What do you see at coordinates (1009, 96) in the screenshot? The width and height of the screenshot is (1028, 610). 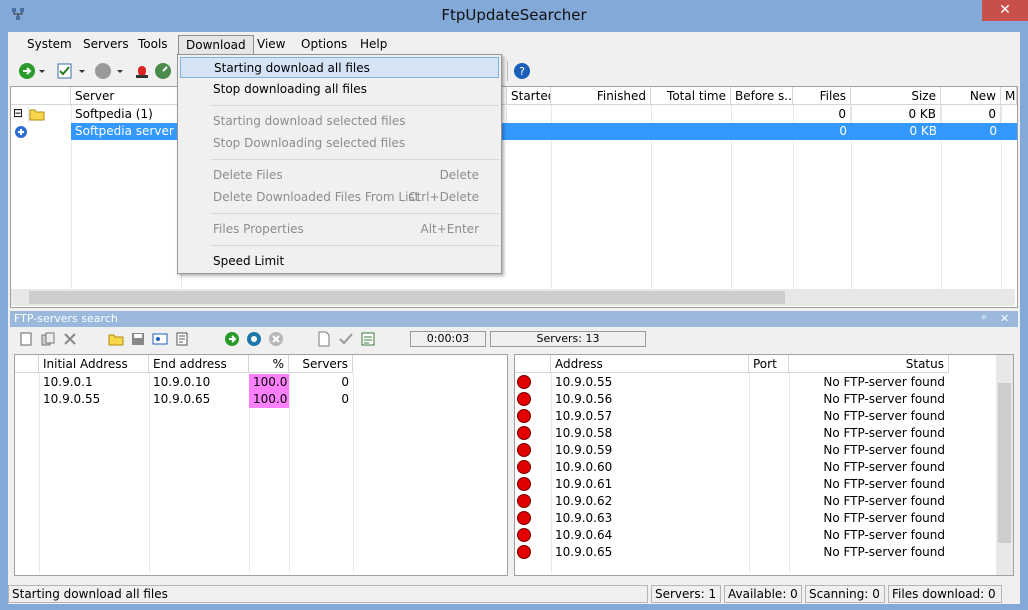 I see `column-header-m: M` at bounding box center [1009, 96].